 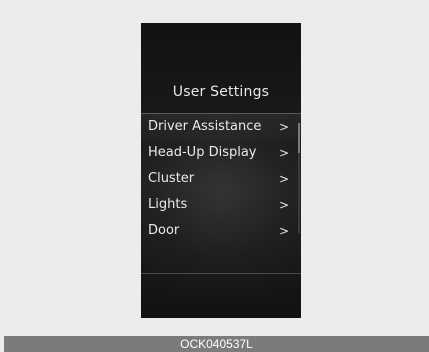 What do you see at coordinates (221, 231) in the screenshot?
I see `menu-item-door: Door >` at bounding box center [221, 231].